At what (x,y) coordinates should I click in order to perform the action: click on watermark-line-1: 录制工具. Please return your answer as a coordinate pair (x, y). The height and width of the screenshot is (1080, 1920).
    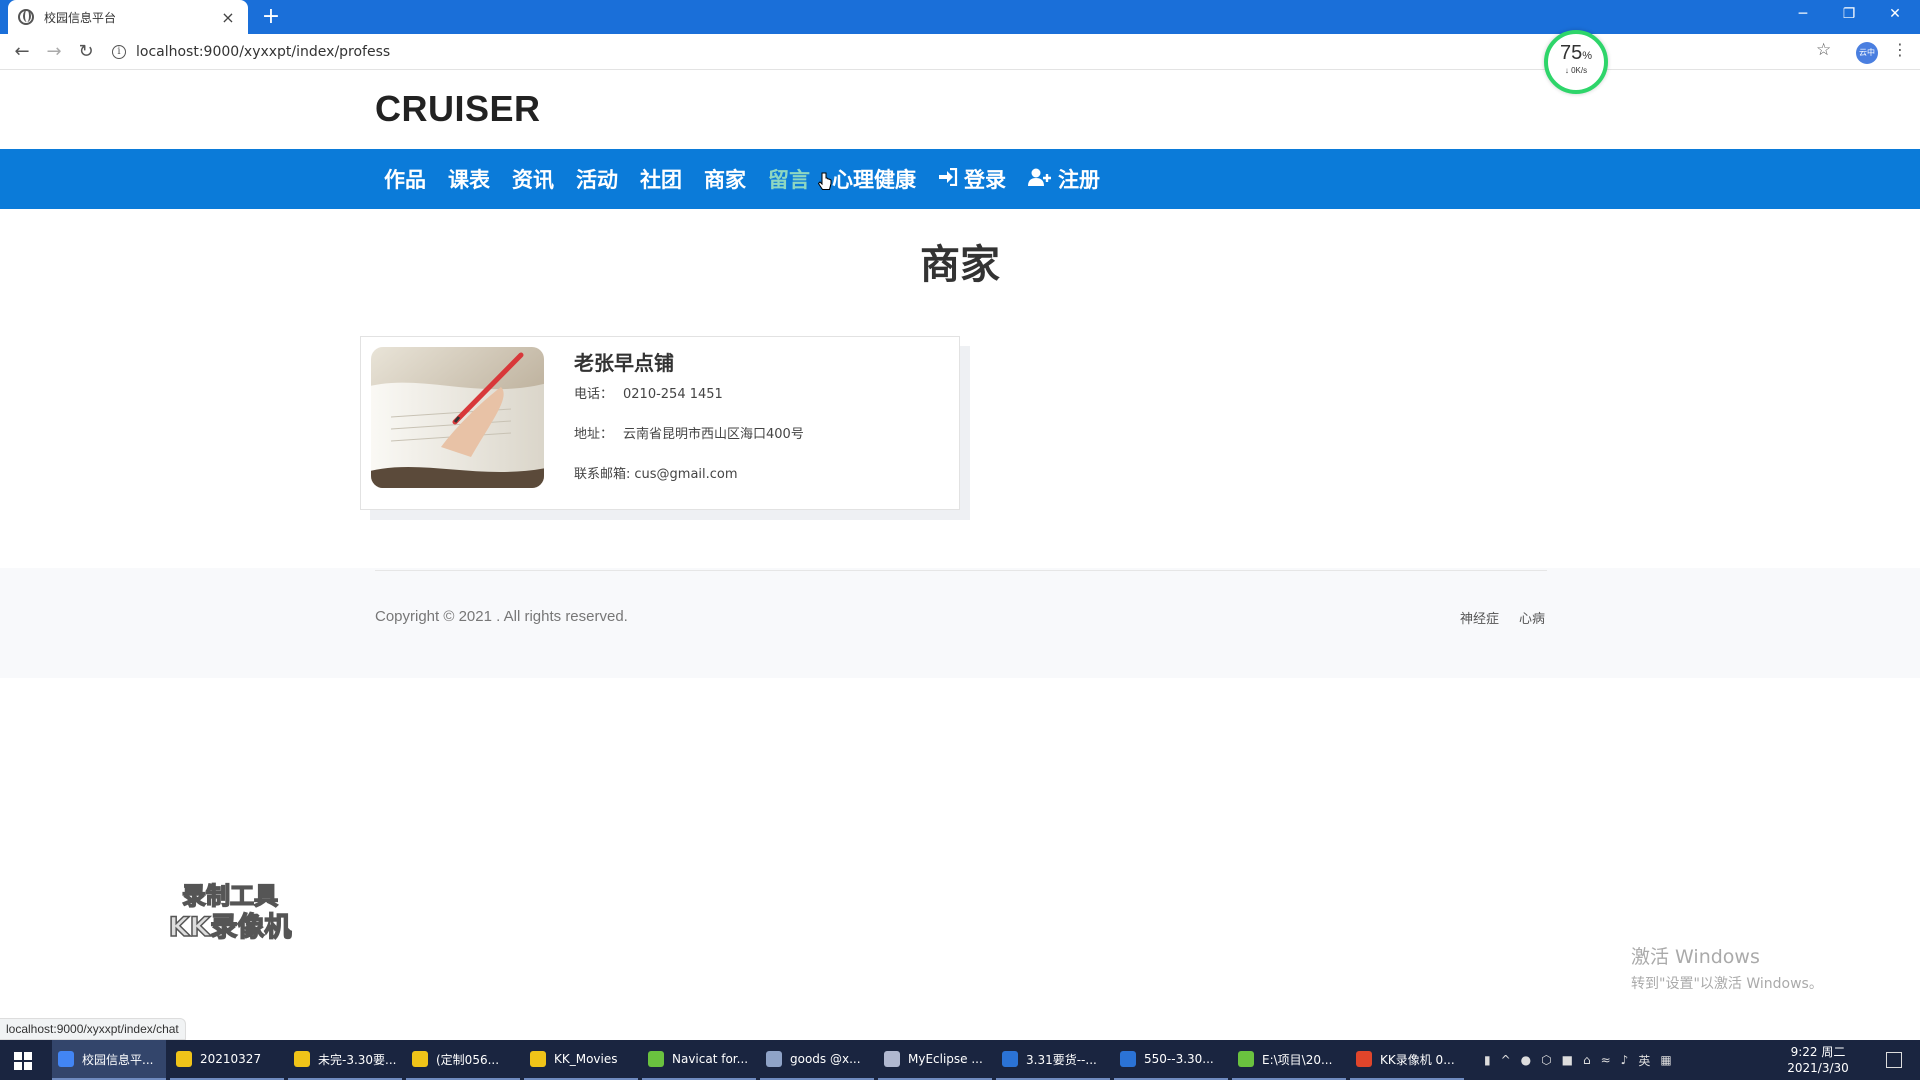
    Looking at the image, I should click on (230, 896).